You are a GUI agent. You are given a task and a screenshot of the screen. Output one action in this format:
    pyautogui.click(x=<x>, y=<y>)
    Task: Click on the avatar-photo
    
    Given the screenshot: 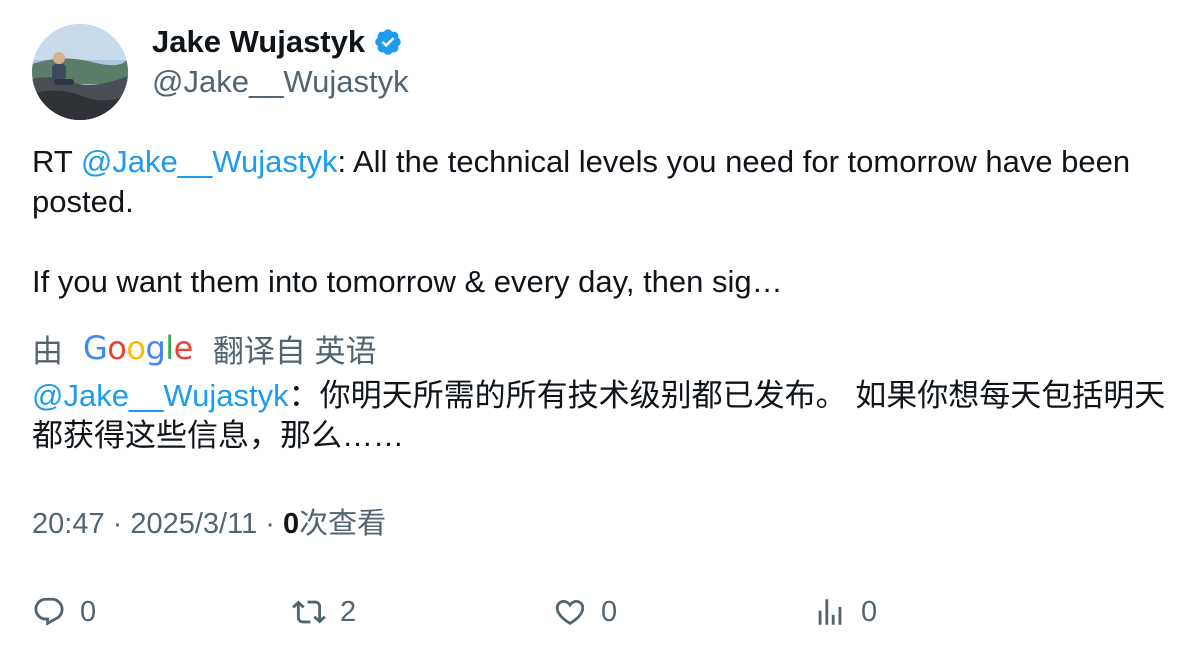 What is the action you would take?
    pyautogui.click(x=80, y=72)
    